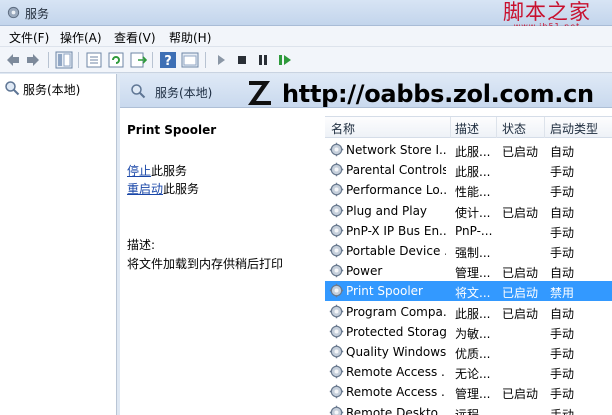 This screenshot has height=415, width=612. I want to click on column-startup-type: 启动类型, so click(574, 128).